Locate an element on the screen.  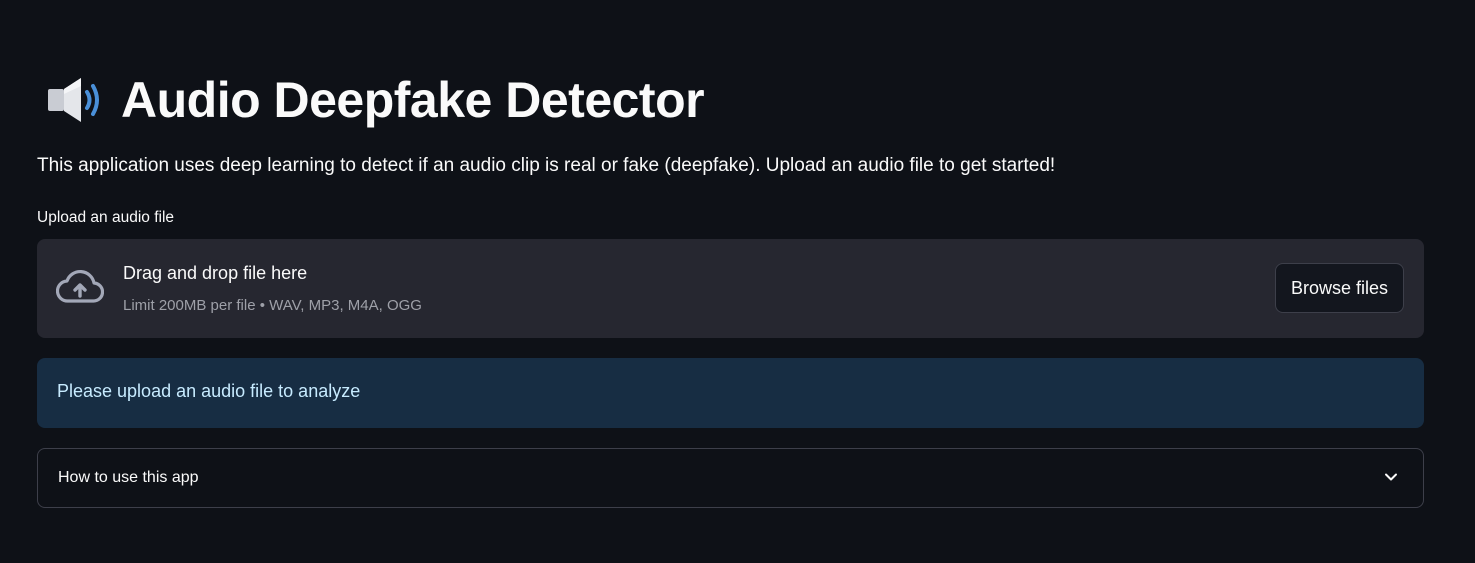
cloud-upload-icon is located at coordinates (80, 286).